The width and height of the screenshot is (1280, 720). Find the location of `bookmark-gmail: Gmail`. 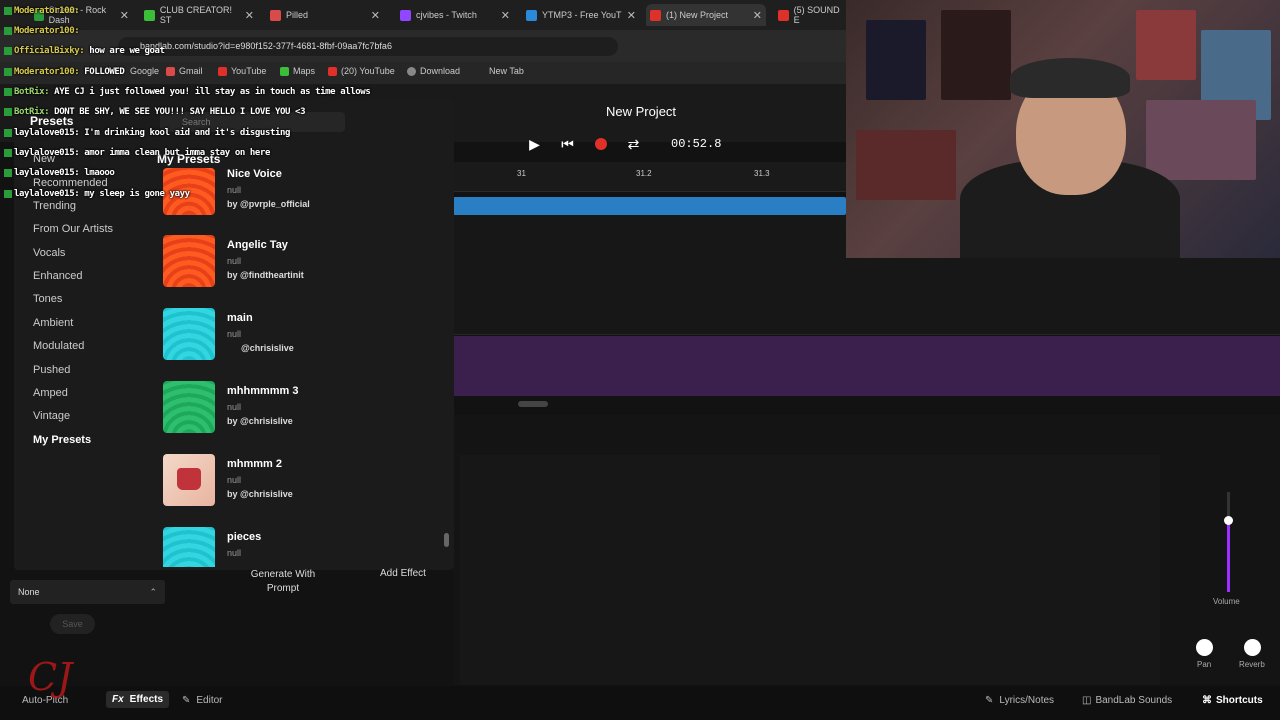

bookmark-gmail: Gmail is located at coordinates (184, 71).